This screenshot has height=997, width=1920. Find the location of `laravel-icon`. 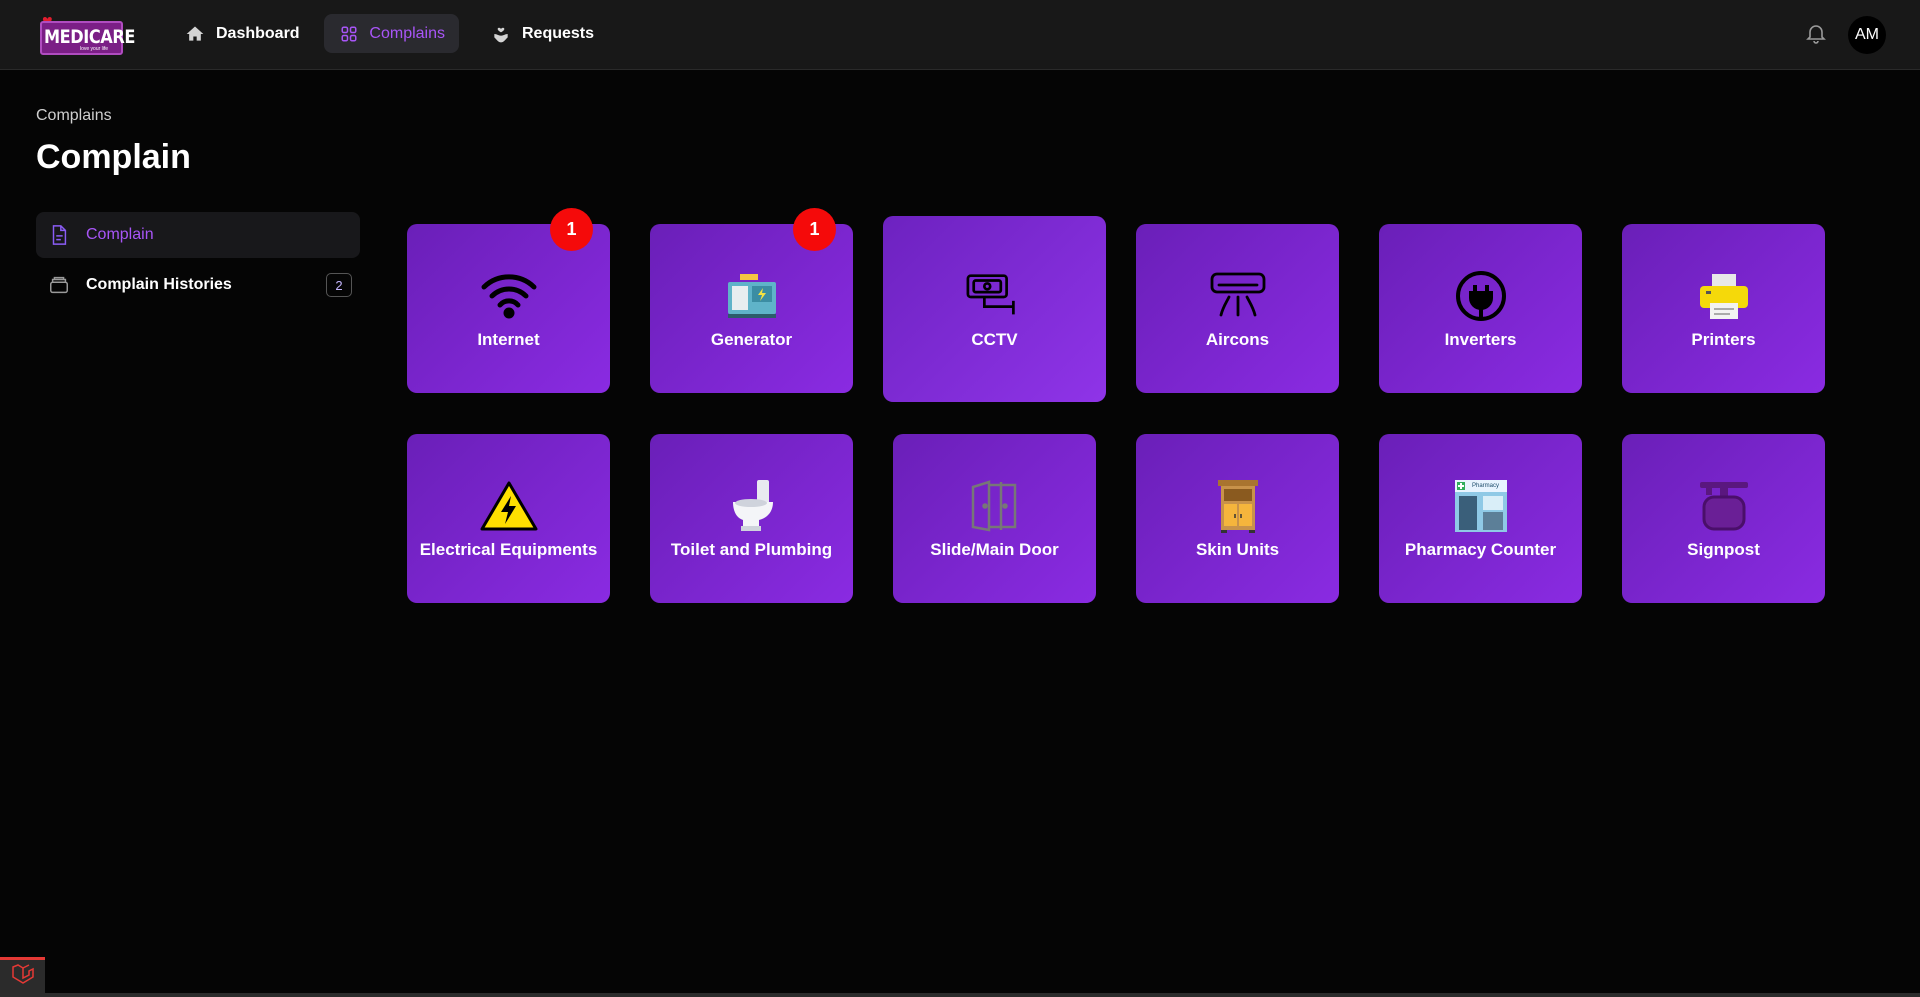

laravel-icon is located at coordinates (23, 976).